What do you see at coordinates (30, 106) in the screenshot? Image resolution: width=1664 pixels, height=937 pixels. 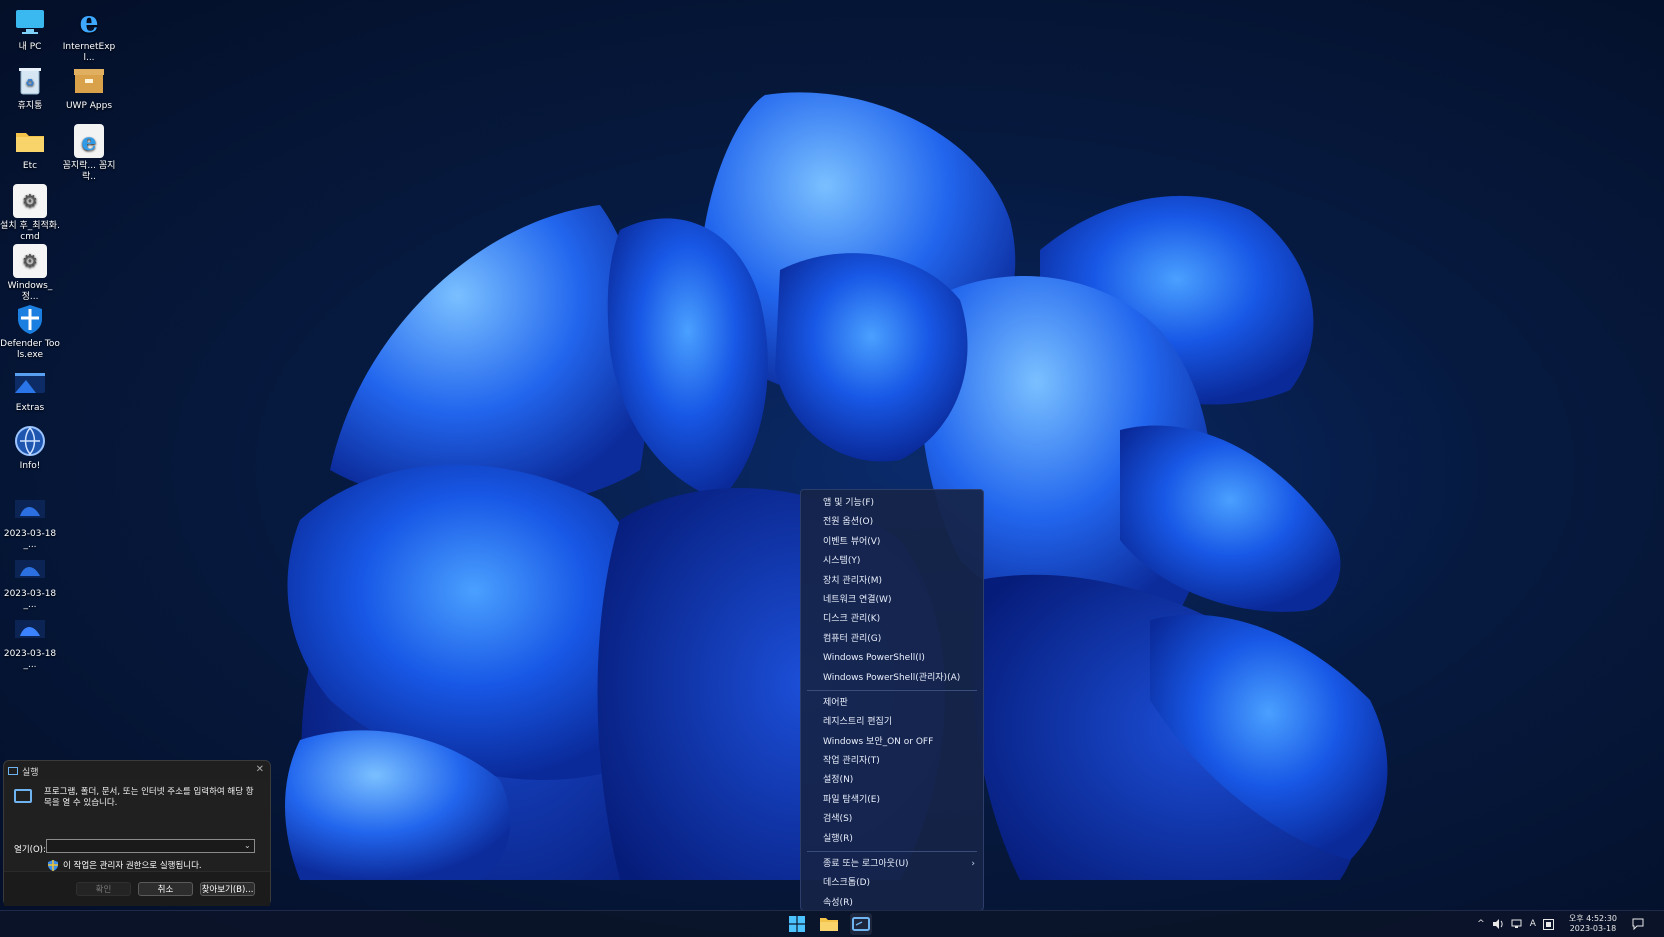 I see `desktop-icon-label: 휴지통` at bounding box center [30, 106].